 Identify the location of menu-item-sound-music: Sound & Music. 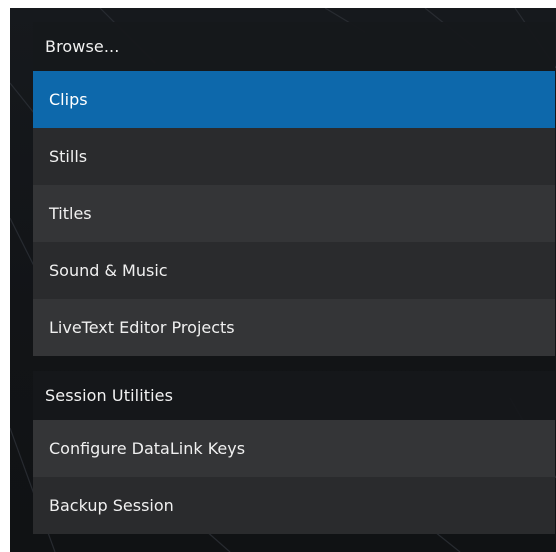
(294, 270).